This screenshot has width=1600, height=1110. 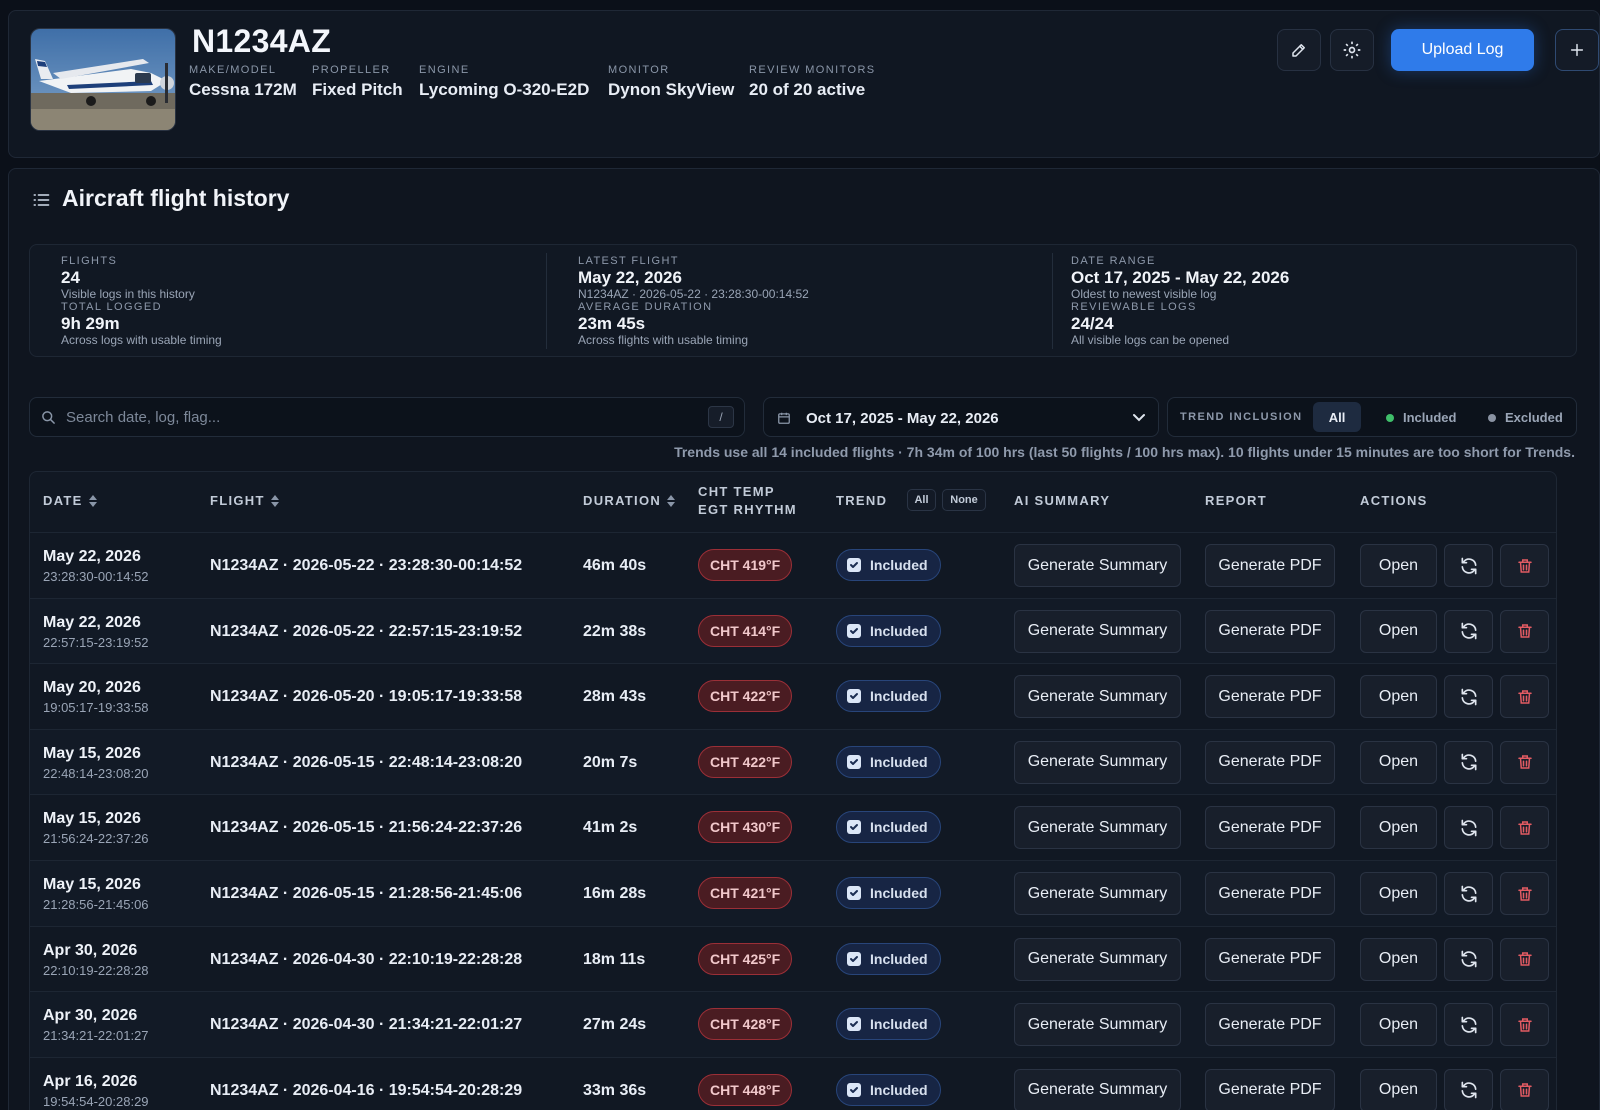 I want to click on column-trend: TREND, so click(x=861, y=500).